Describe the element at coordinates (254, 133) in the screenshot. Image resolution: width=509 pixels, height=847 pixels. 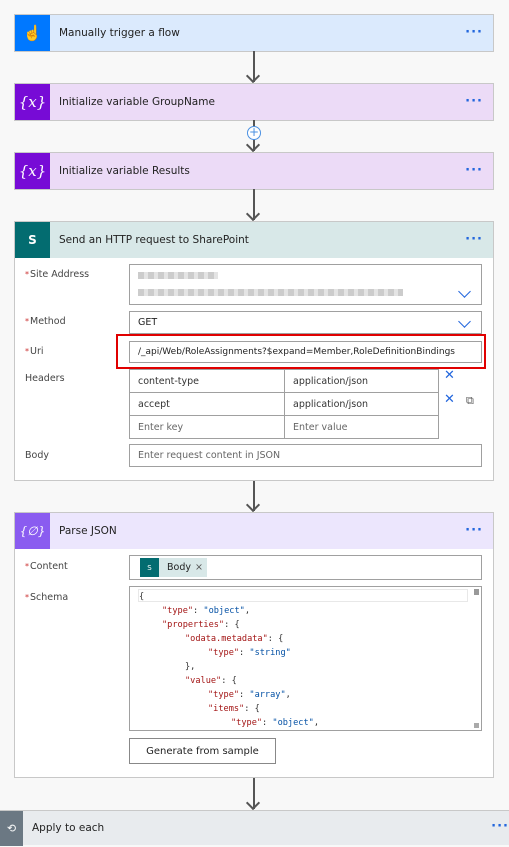
I see `add-step-plus-icon: +` at that location.